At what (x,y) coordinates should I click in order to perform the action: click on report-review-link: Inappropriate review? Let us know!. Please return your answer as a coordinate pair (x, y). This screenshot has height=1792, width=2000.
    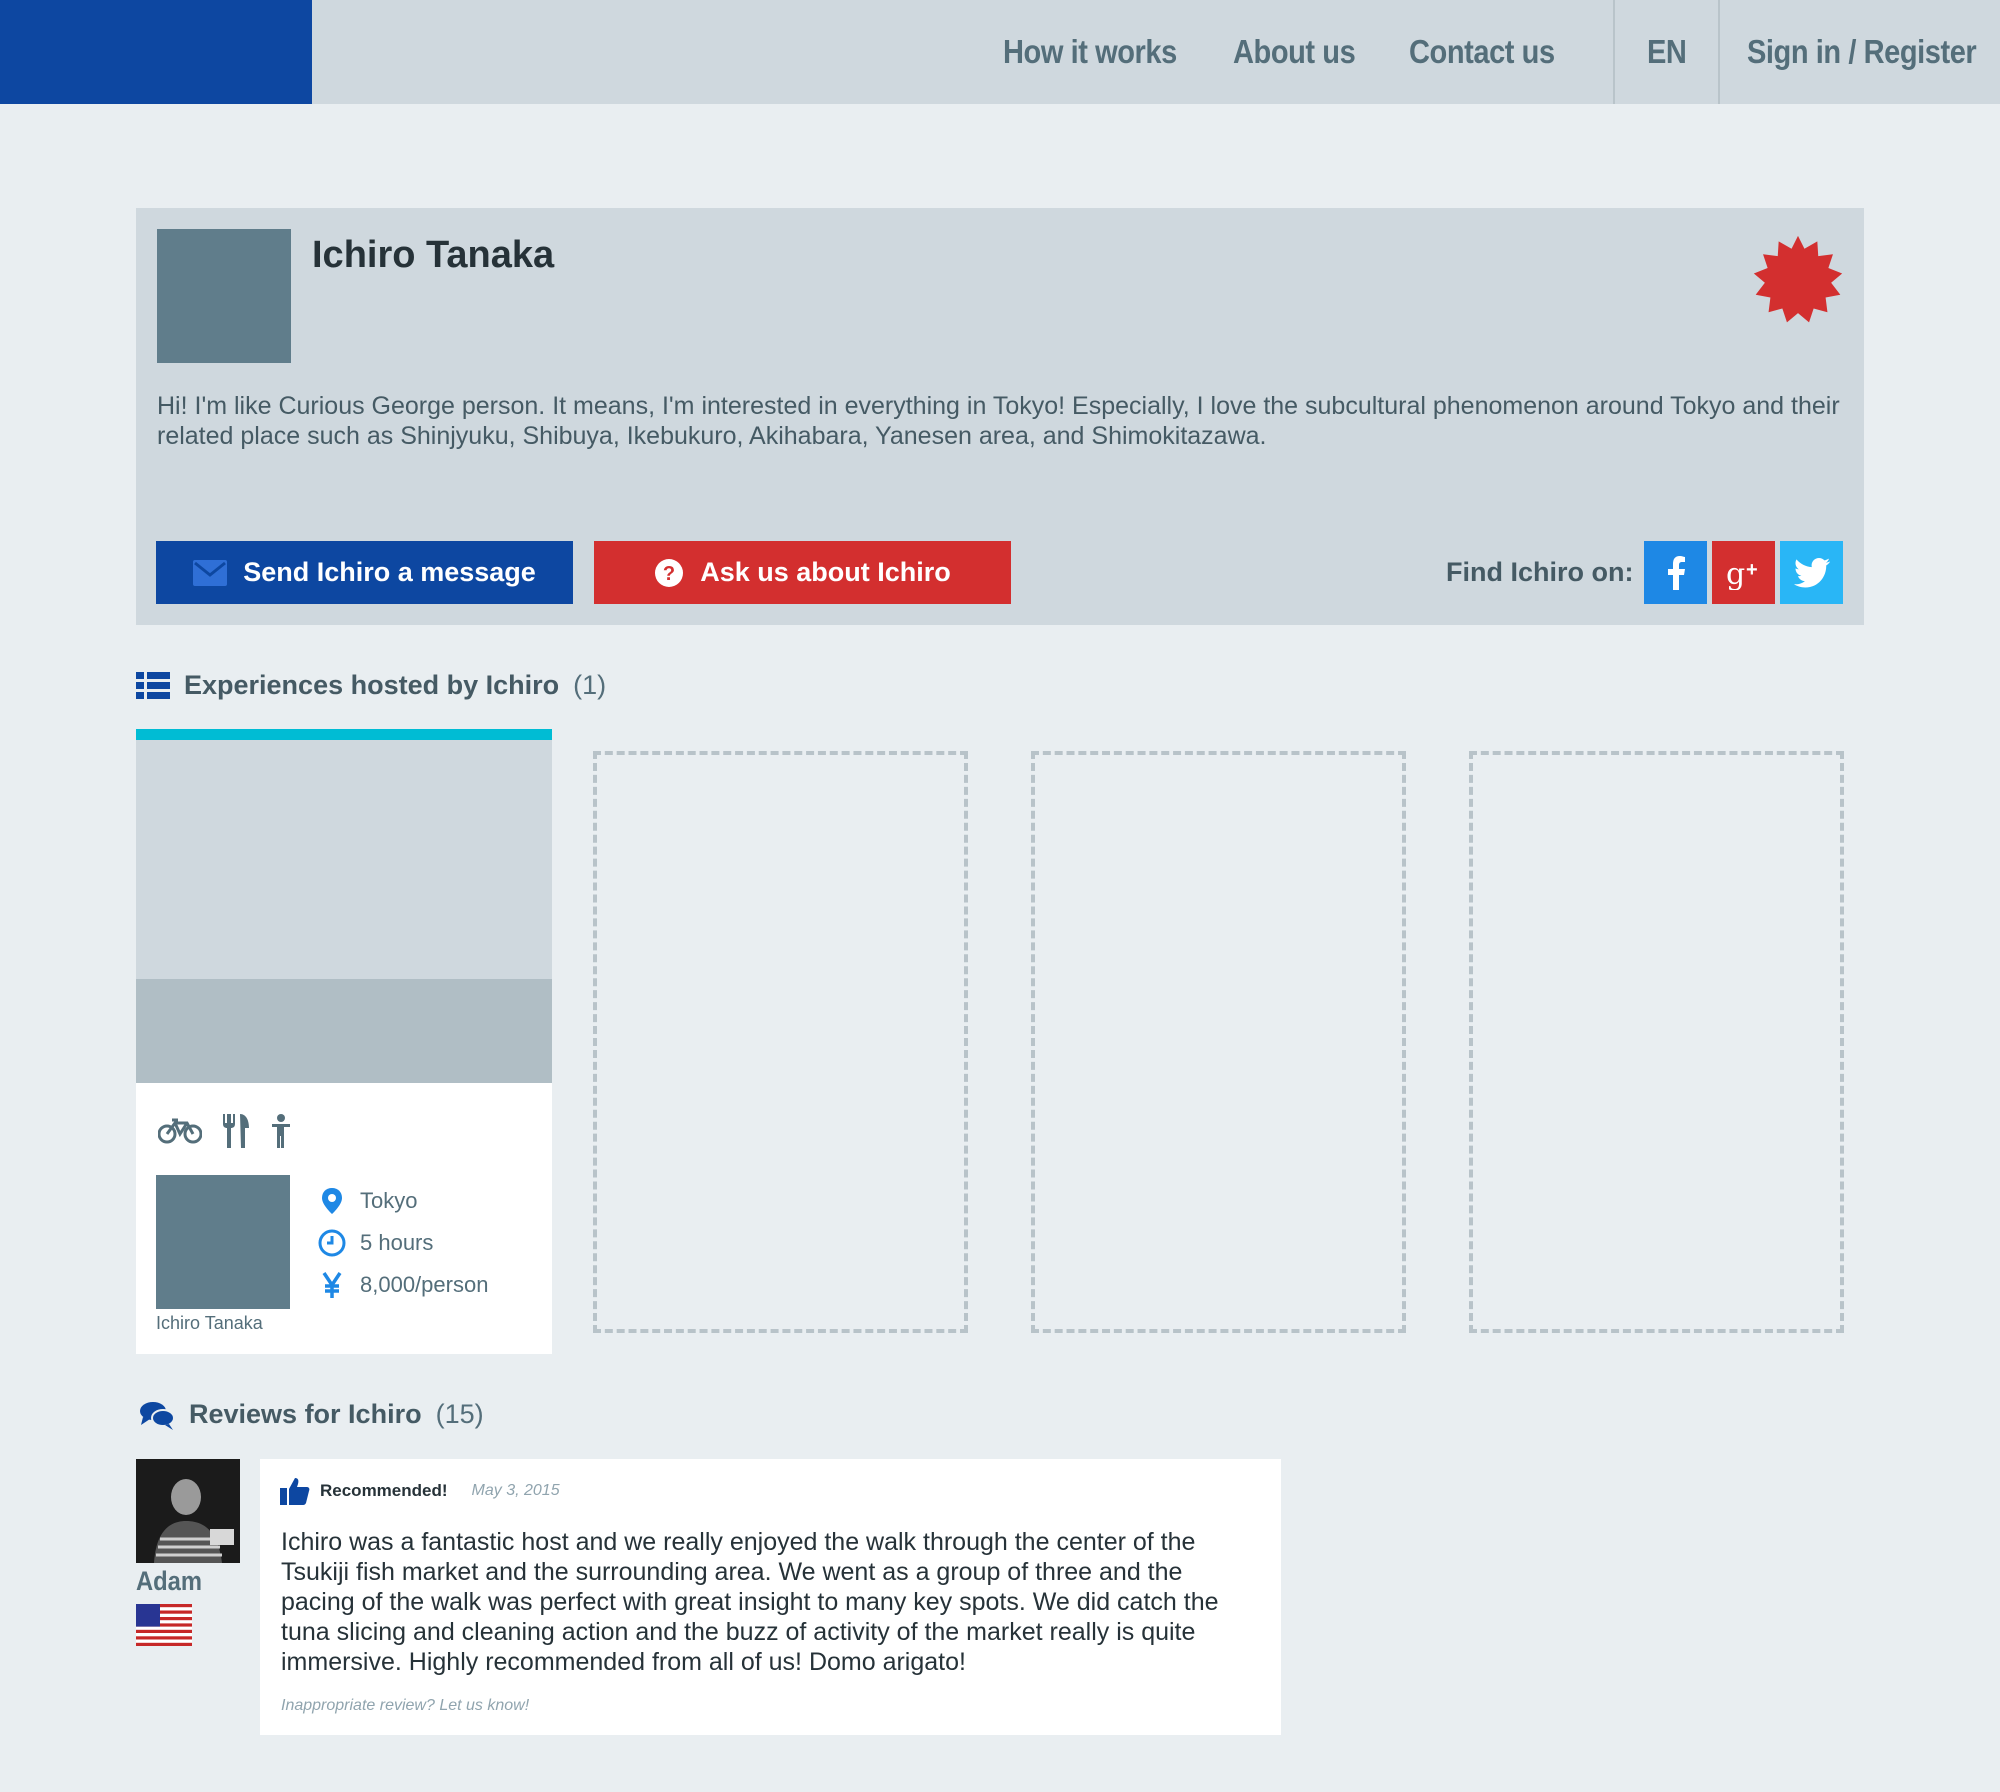
    Looking at the image, I should click on (405, 1706).